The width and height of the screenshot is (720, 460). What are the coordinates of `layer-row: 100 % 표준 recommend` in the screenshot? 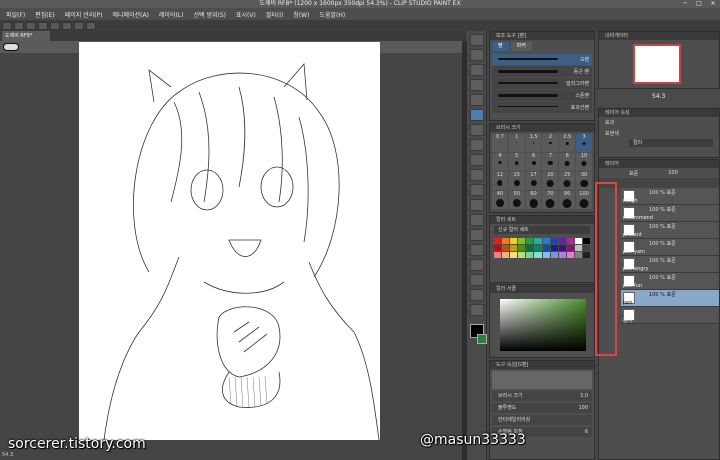 It's located at (670, 213).